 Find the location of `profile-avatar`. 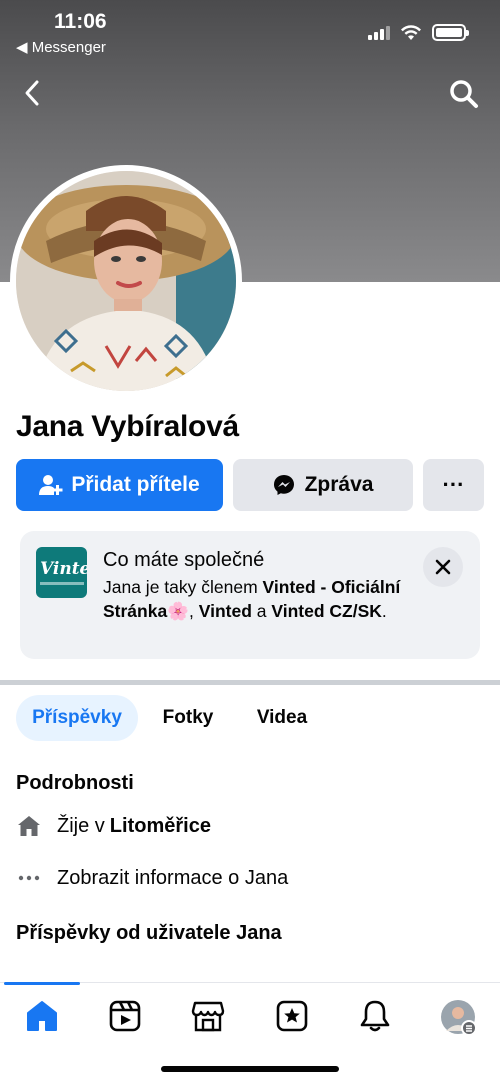

profile-avatar is located at coordinates (126, 281).